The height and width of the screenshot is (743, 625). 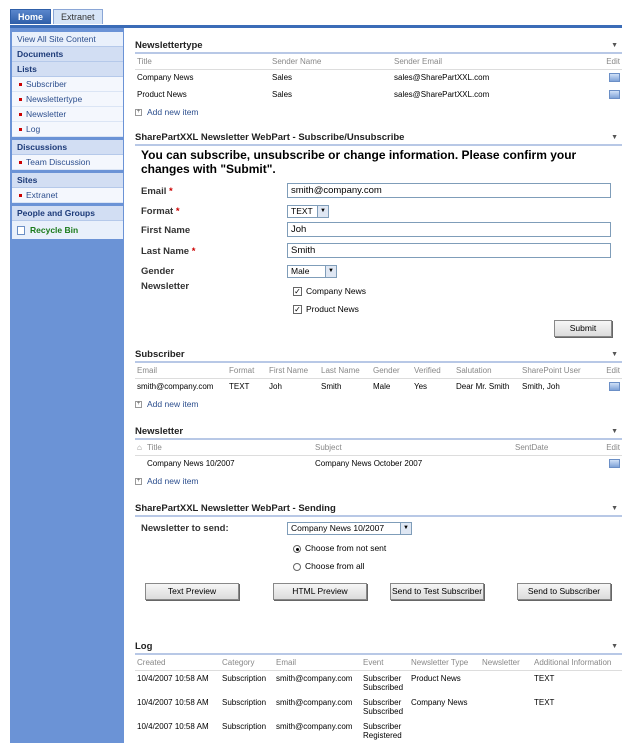 What do you see at coordinates (449, 229) in the screenshot?
I see `first-name-field: Joh` at bounding box center [449, 229].